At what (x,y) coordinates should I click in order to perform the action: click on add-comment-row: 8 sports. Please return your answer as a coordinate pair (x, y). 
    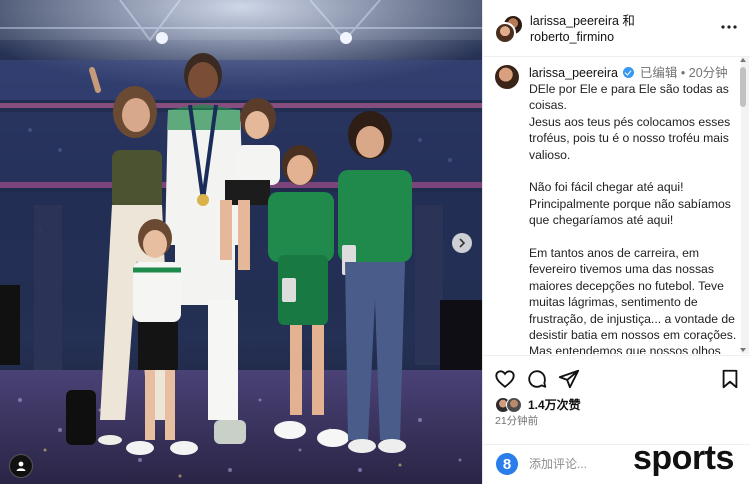
    Looking at the image, I should click on (616, 462).